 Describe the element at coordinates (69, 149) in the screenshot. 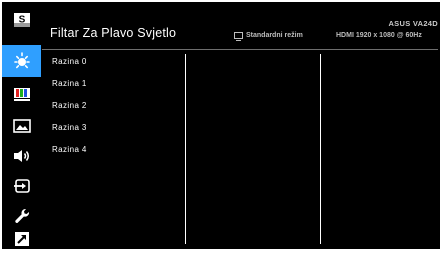

I see `option-razina-4: Razina 4` at that location.